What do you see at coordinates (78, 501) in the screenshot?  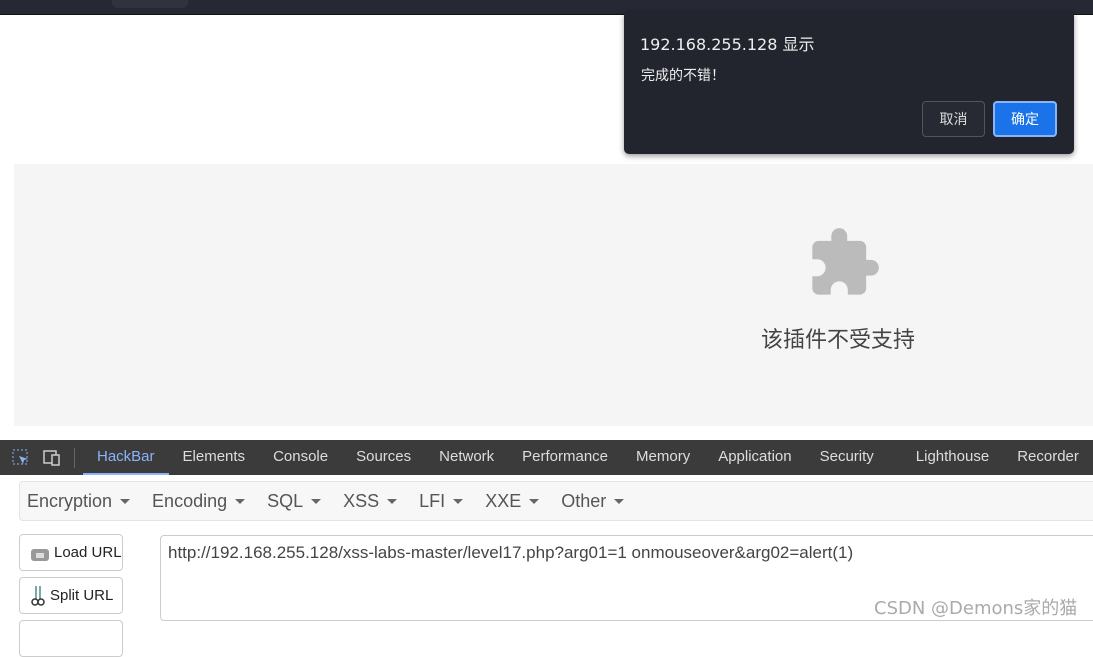 I see `menu-encryption: Encryption` at bounding box center [78, 501].